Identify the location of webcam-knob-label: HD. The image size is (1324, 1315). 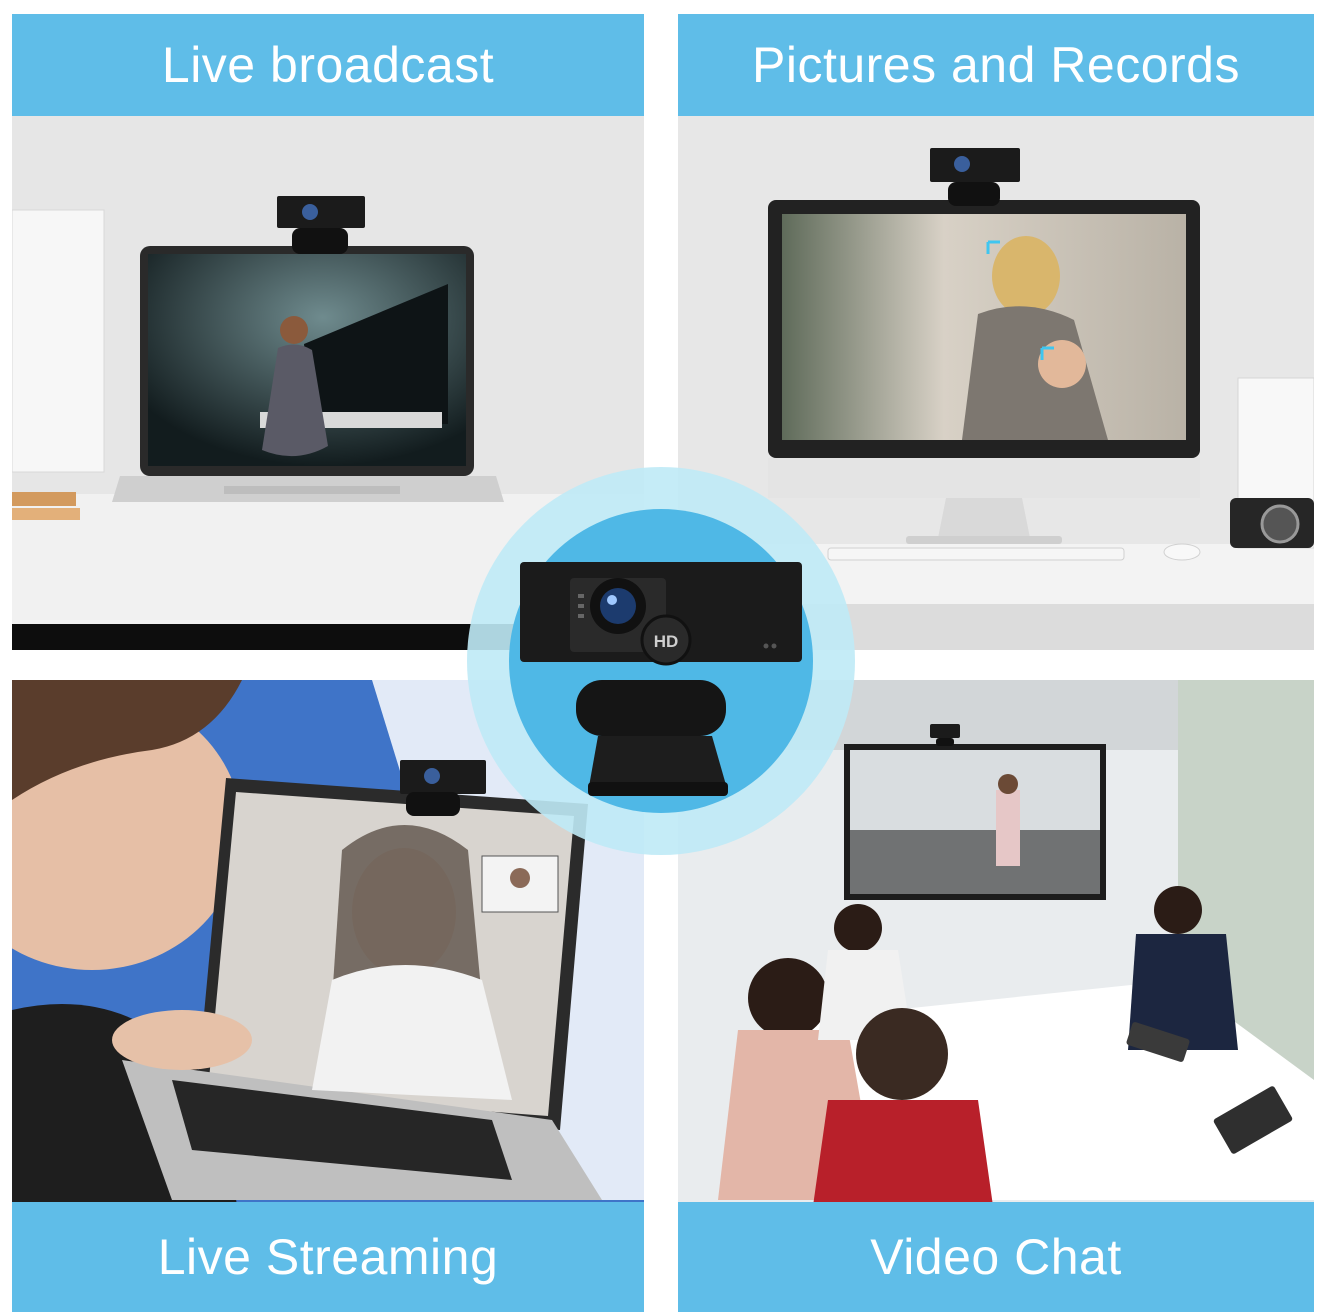
(666, 641).